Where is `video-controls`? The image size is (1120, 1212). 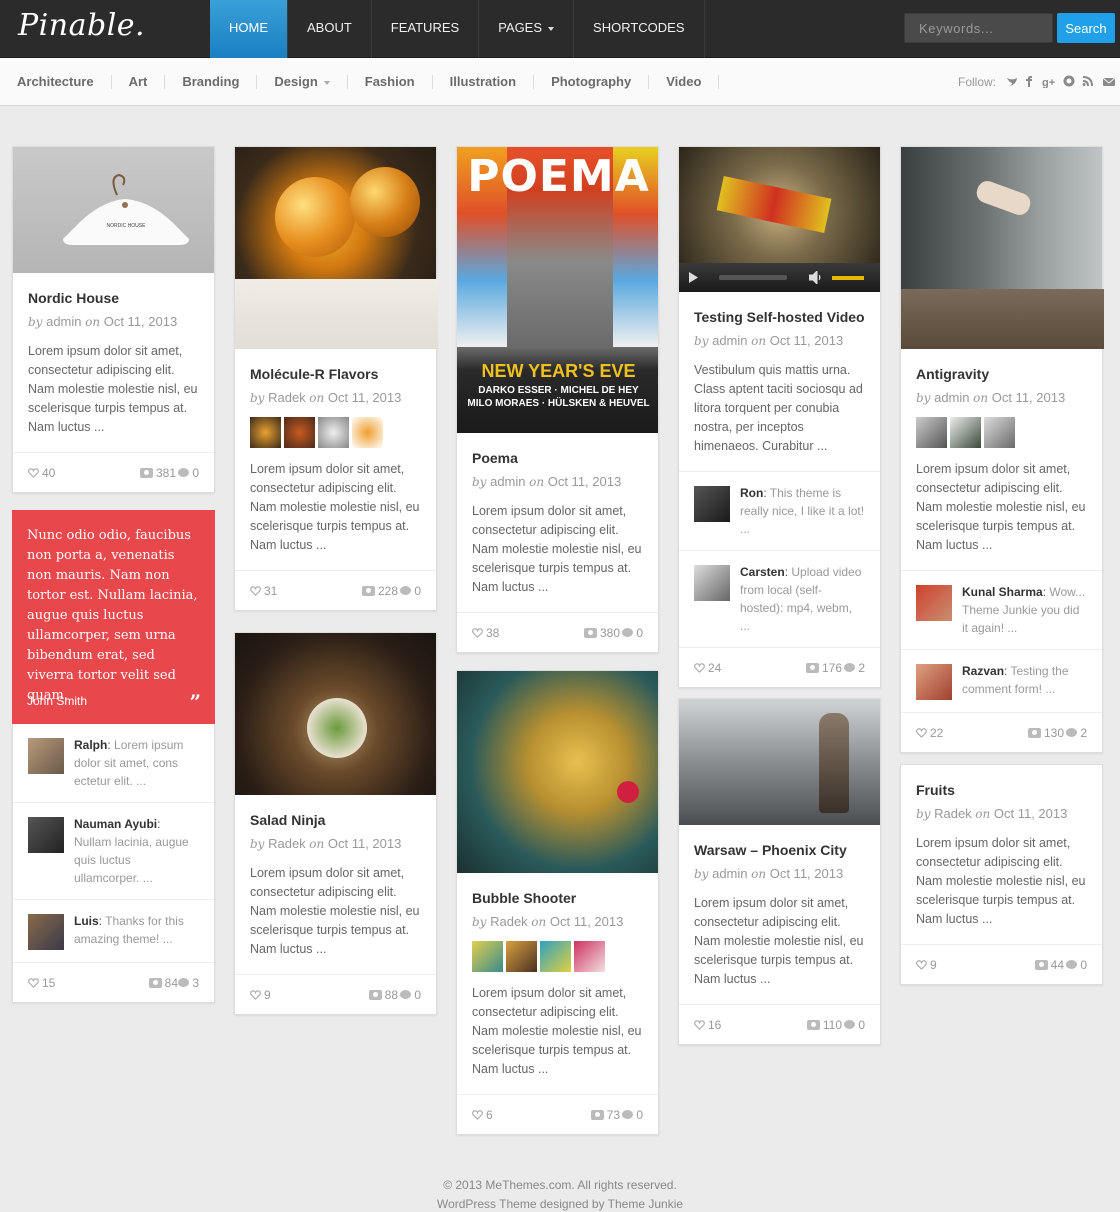
video-controls is located at coordinates (779, 277).